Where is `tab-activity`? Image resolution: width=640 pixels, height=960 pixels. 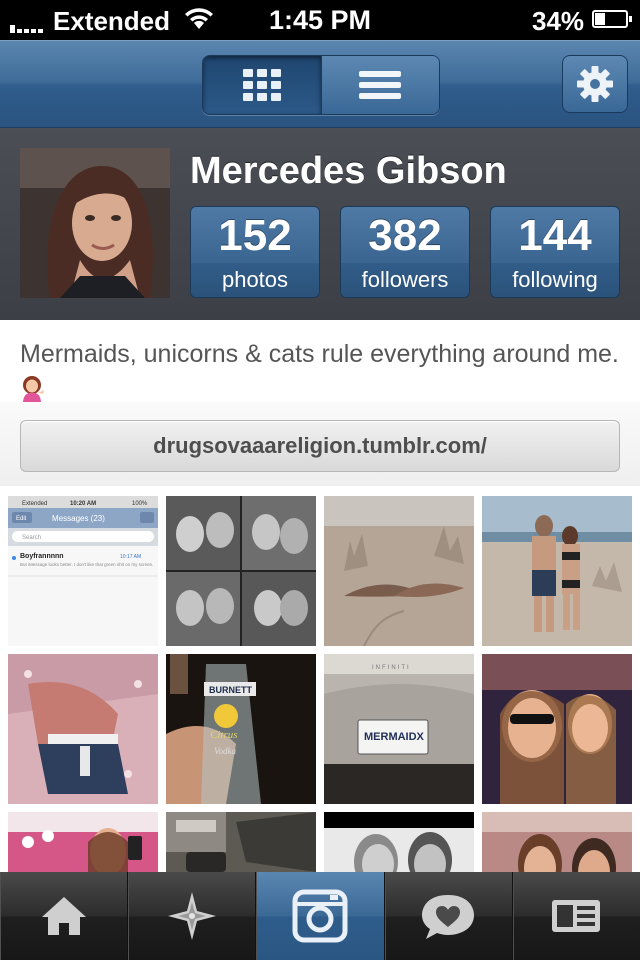 tab-activity is located at coordinates (449, 916).